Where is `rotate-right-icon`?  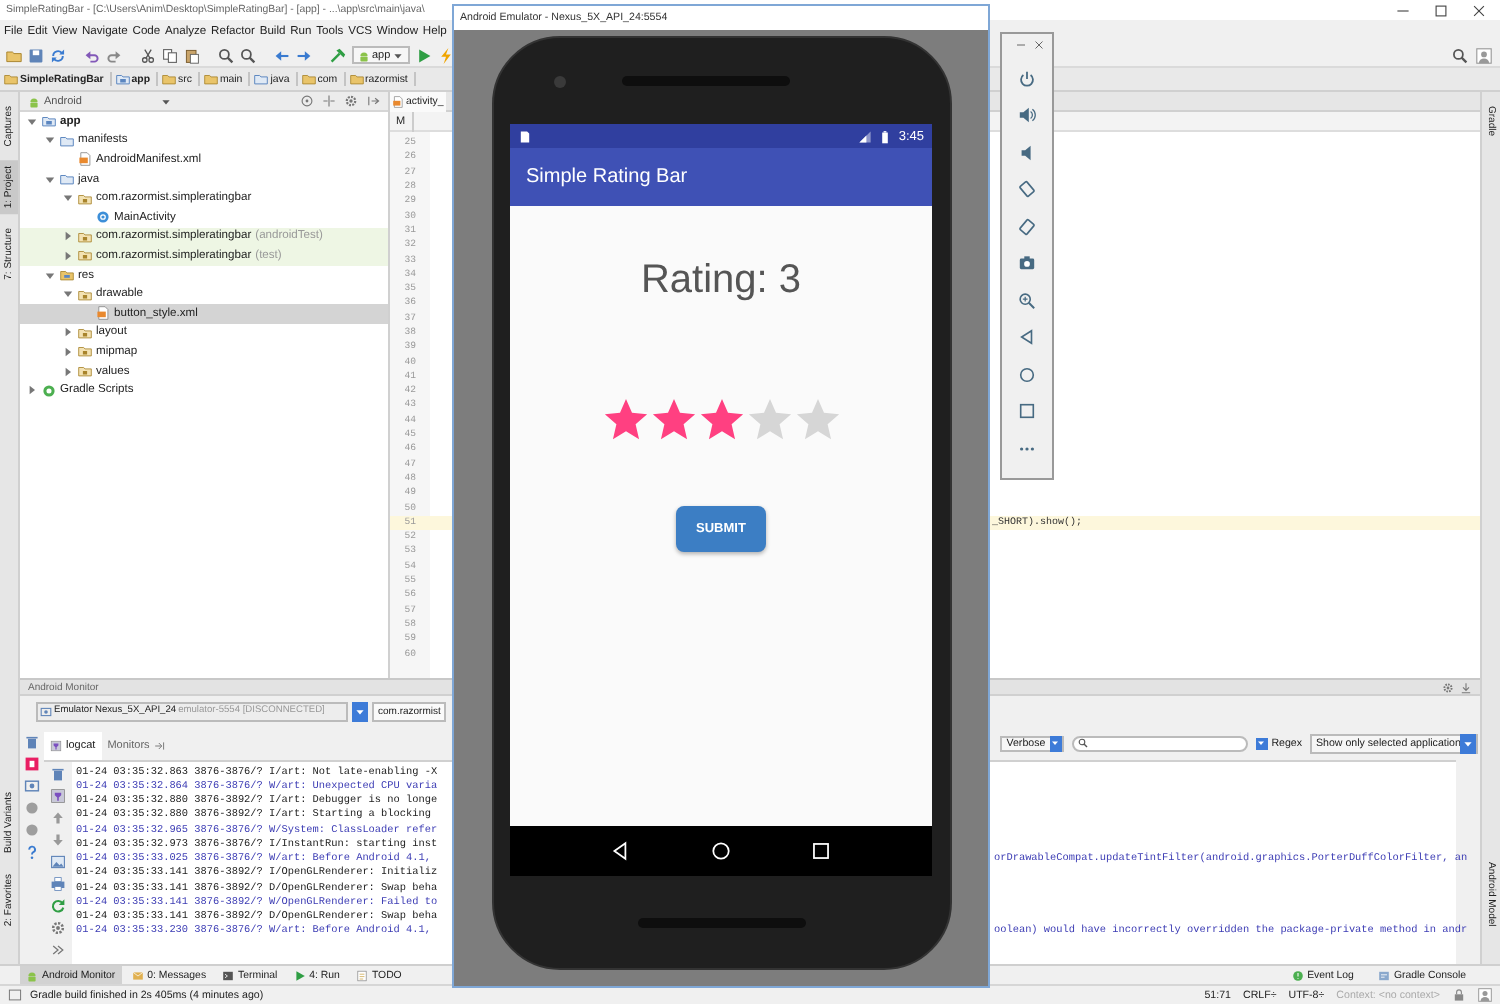 rotate-right-icon is located at coordinates (1027, 226).